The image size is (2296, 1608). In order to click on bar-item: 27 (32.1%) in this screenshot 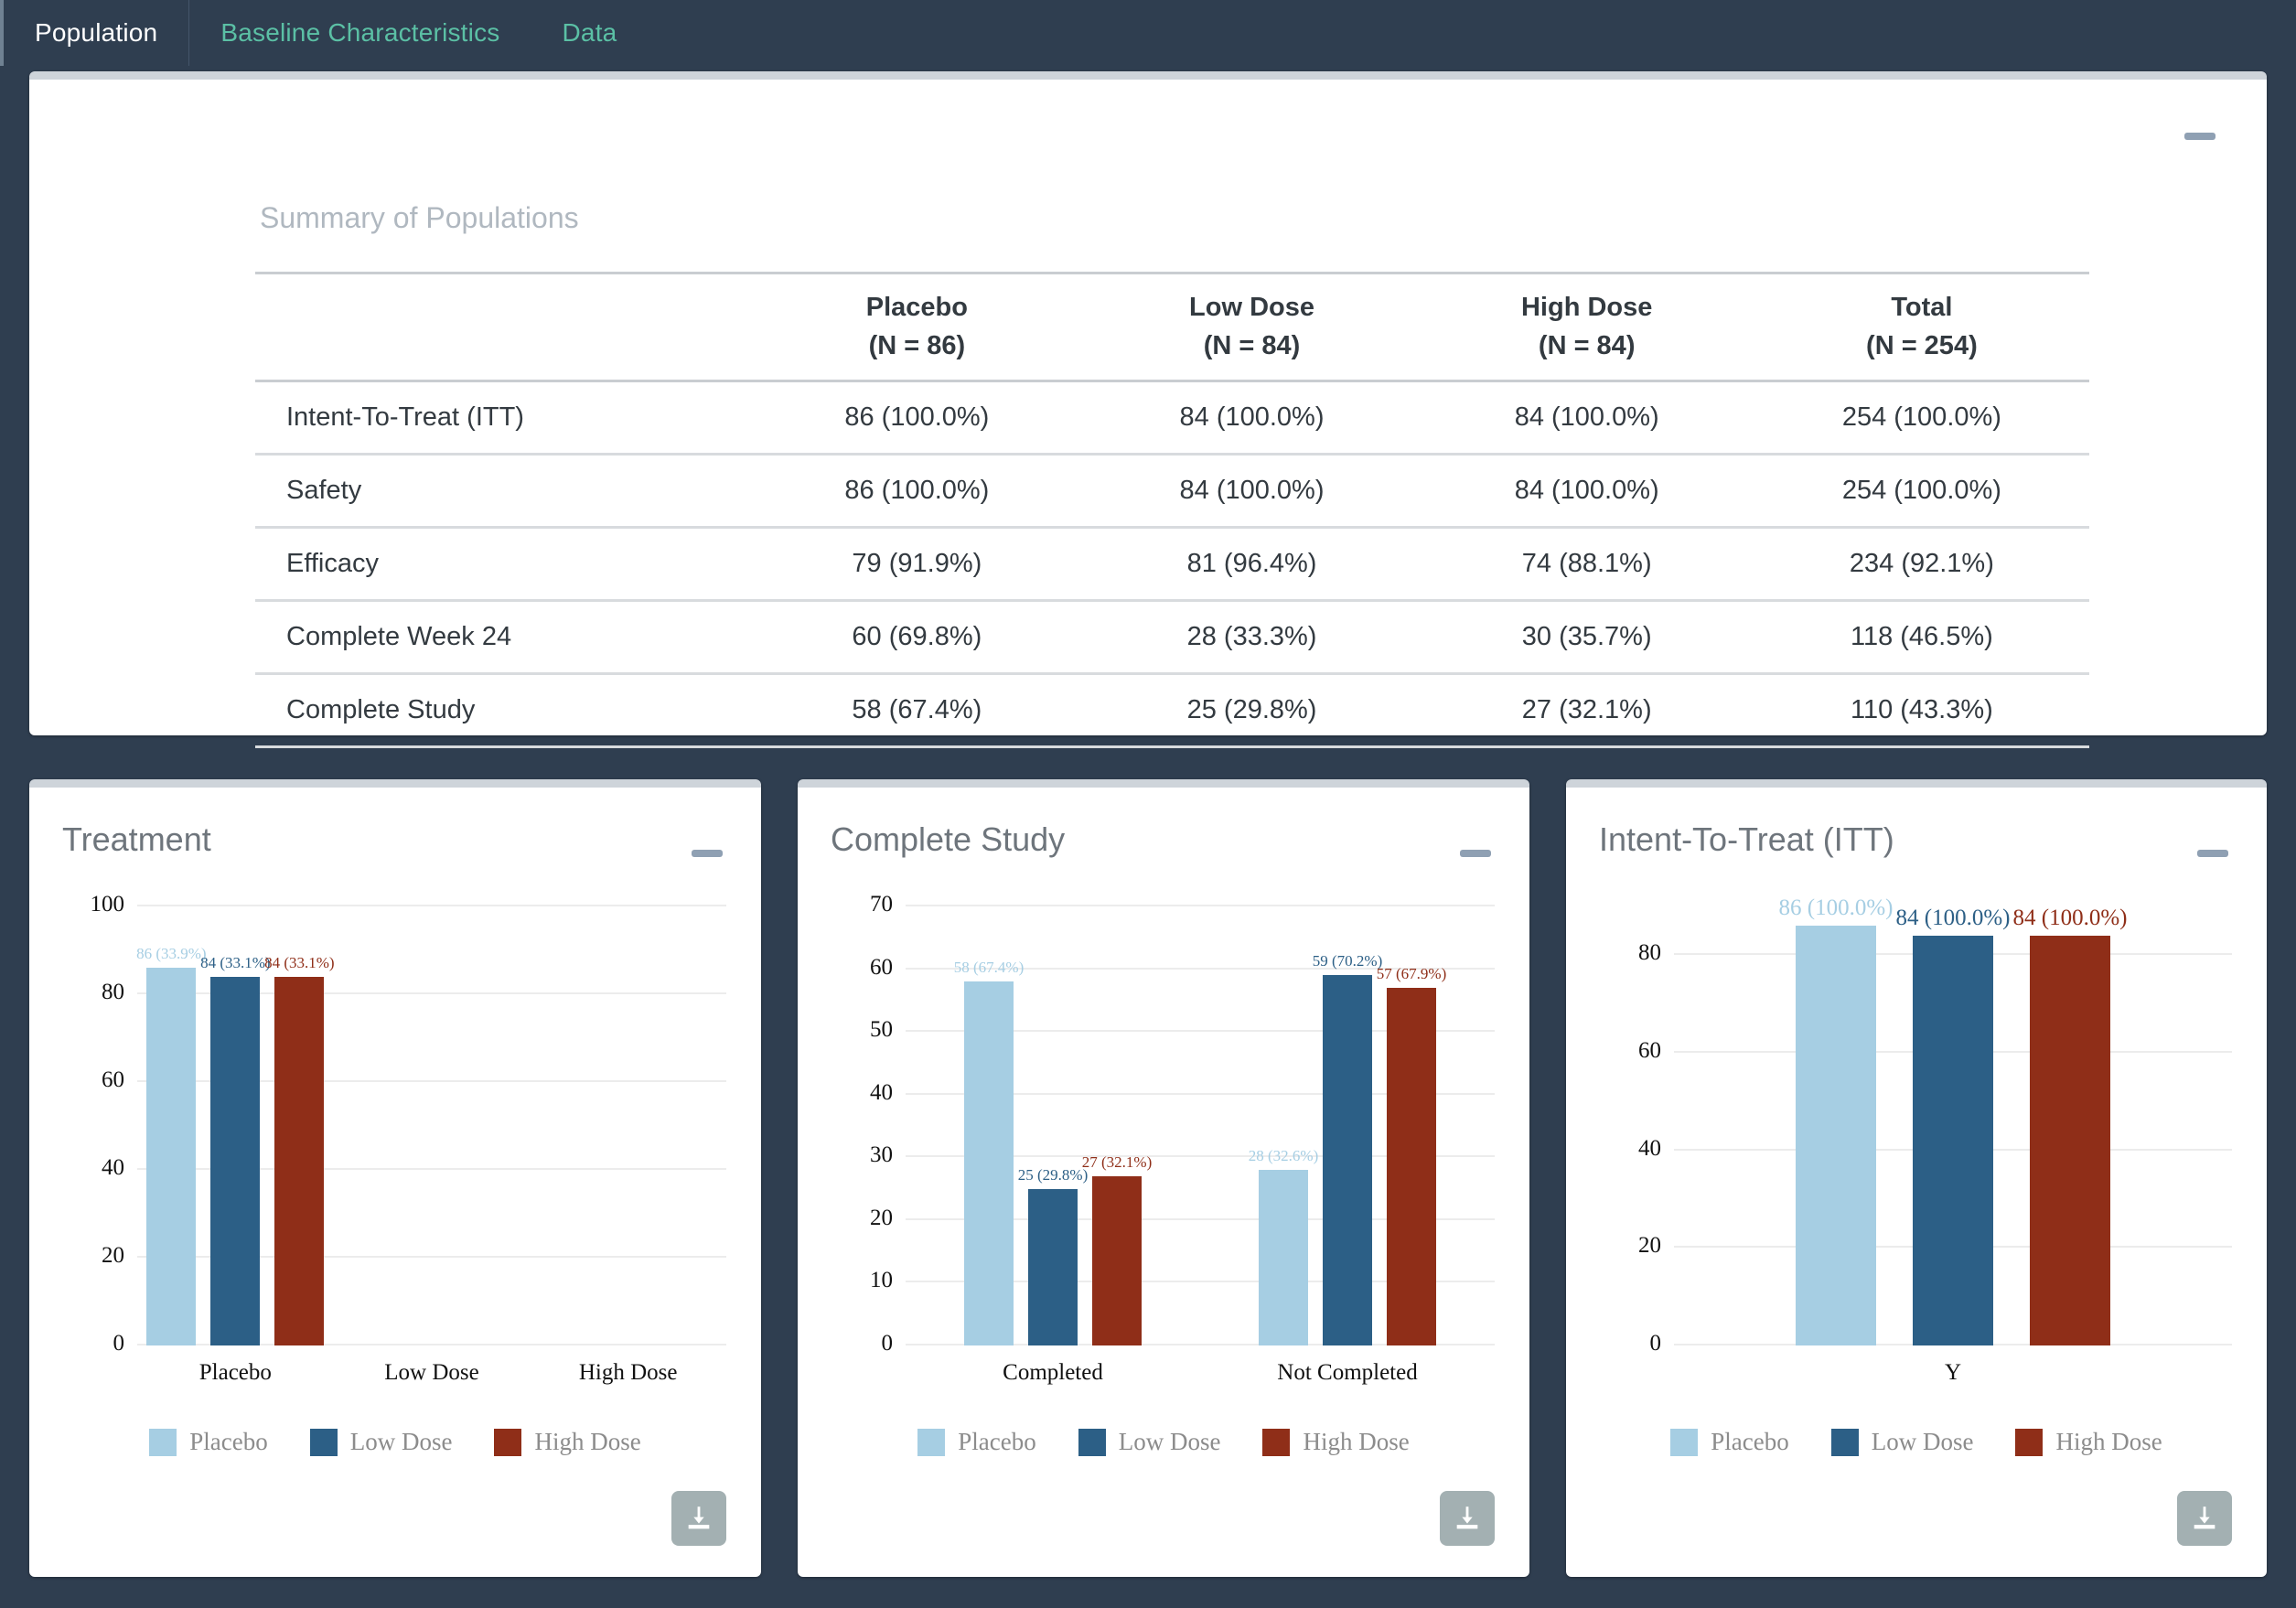, I will do `click(1117, 1125)`.